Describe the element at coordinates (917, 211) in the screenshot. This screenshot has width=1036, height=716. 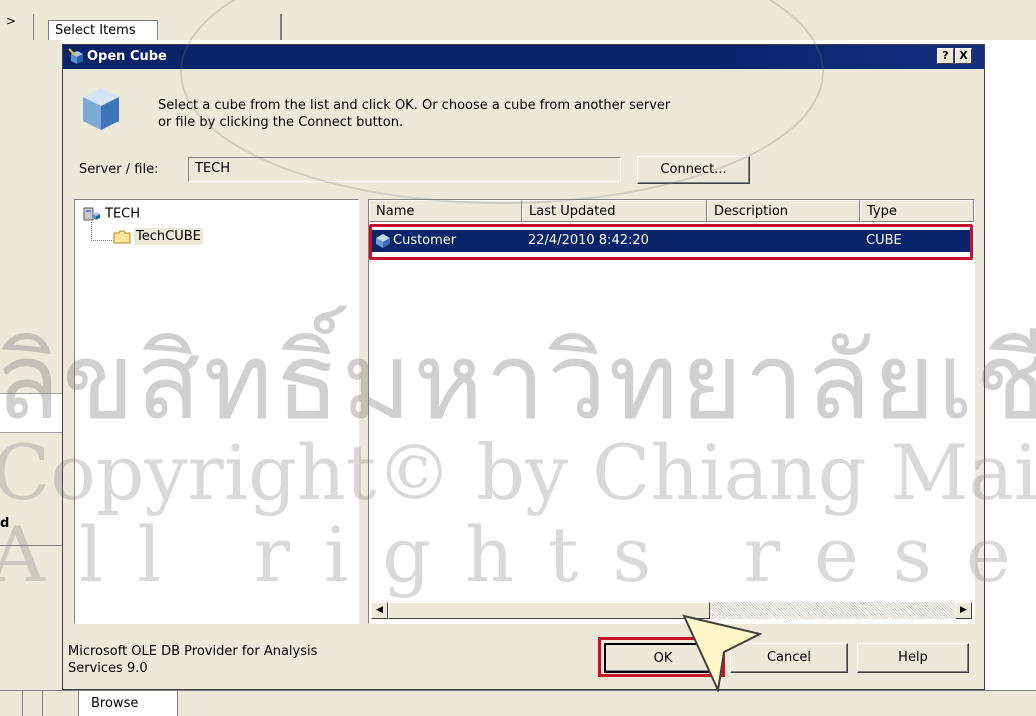
I see `column-type: Type` at that location.